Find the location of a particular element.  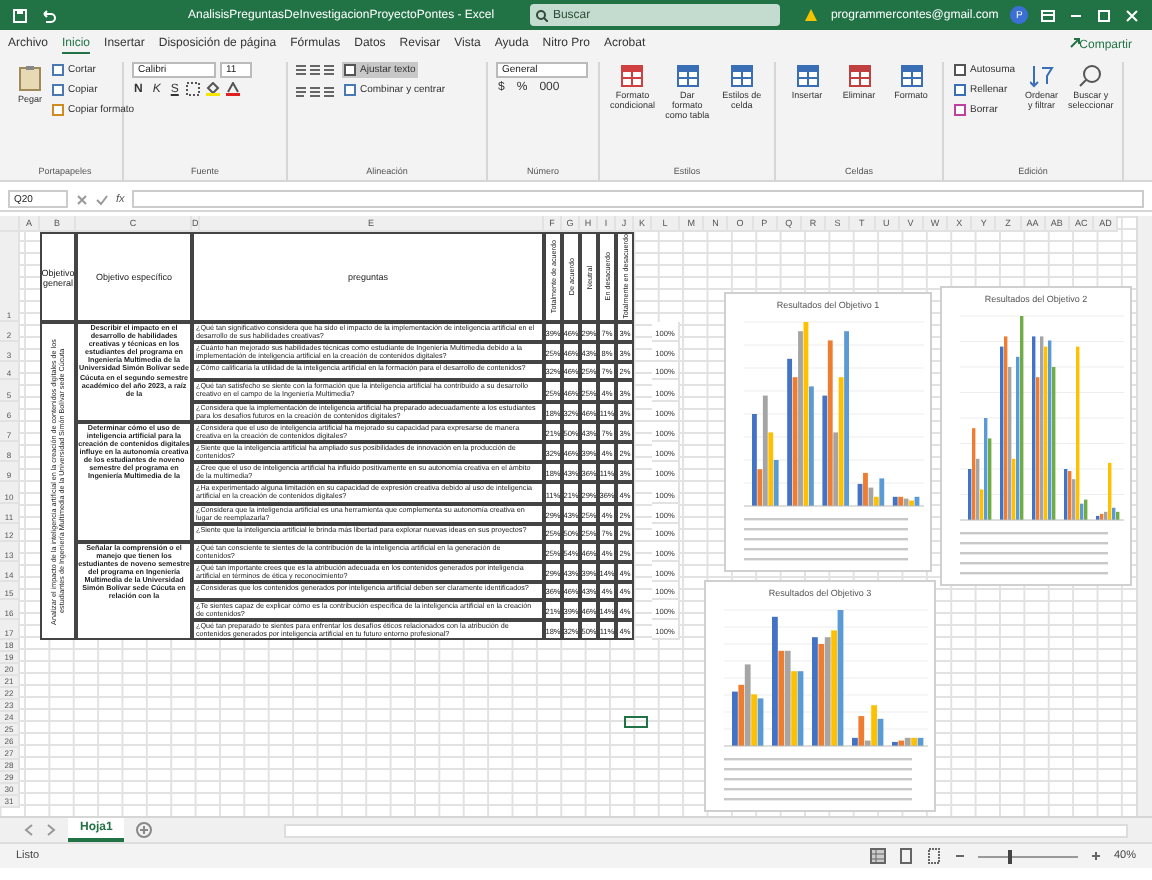

zoom-in-icon is located at coordinates (1095, 856).